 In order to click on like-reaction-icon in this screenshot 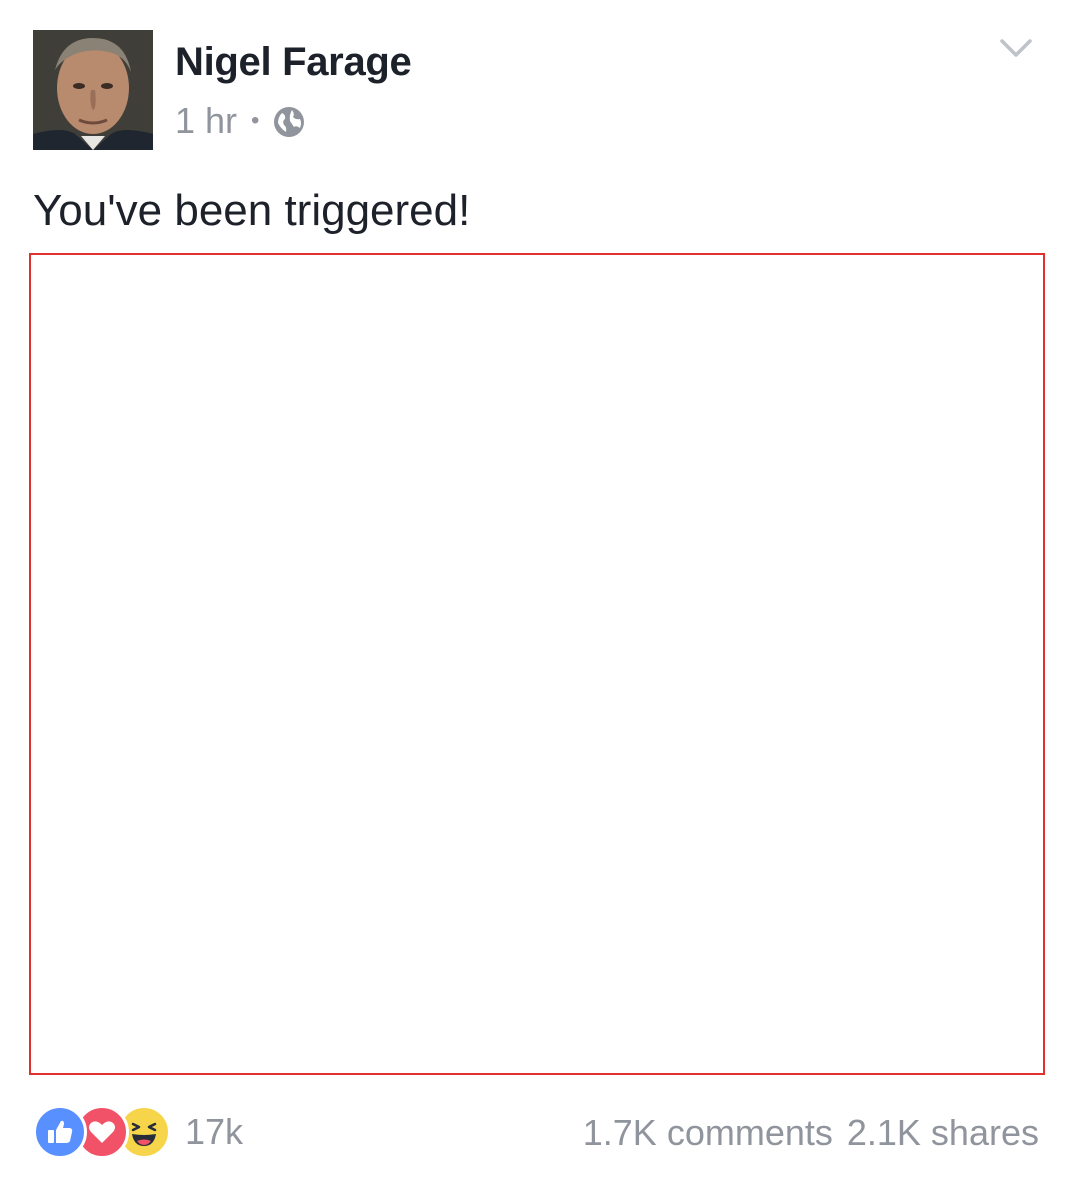, I will do `click(60, 1132)`.